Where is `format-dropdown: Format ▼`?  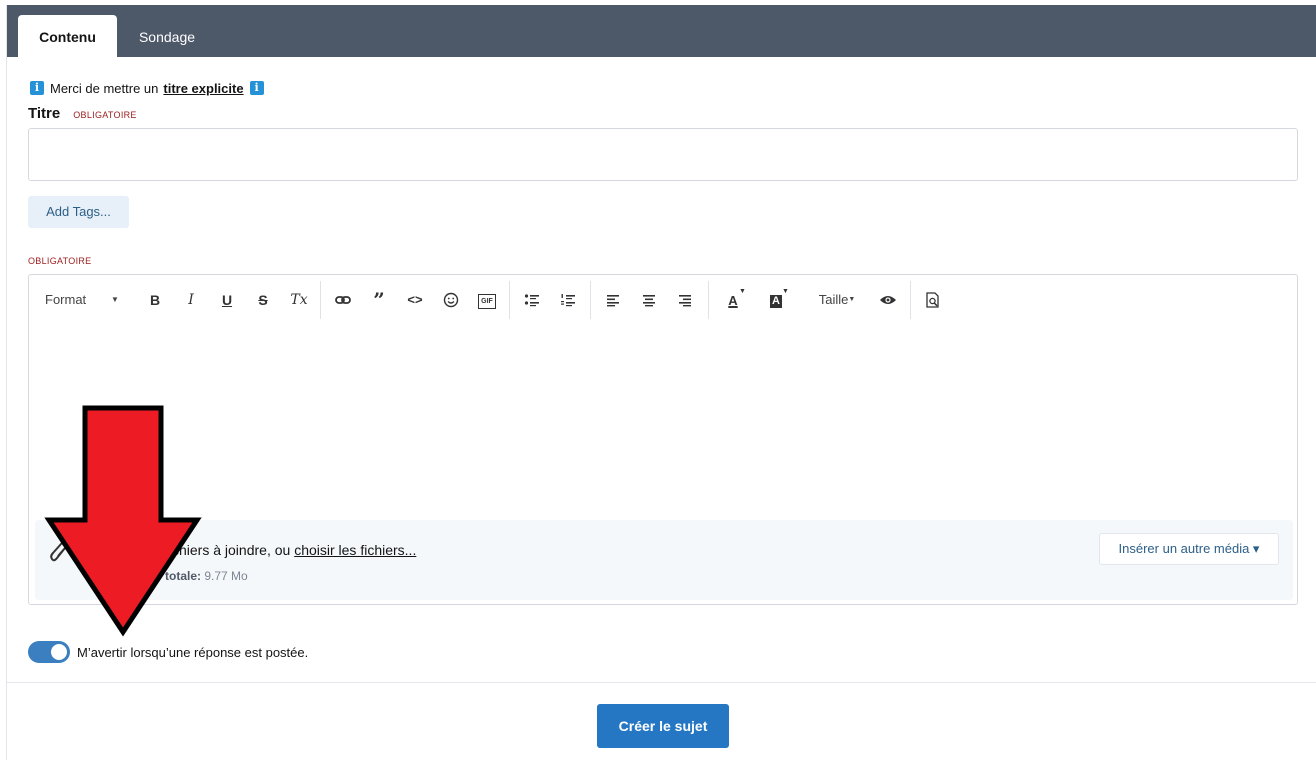
format-dropdown: Format ▼ is located at coordinates (83, 300).